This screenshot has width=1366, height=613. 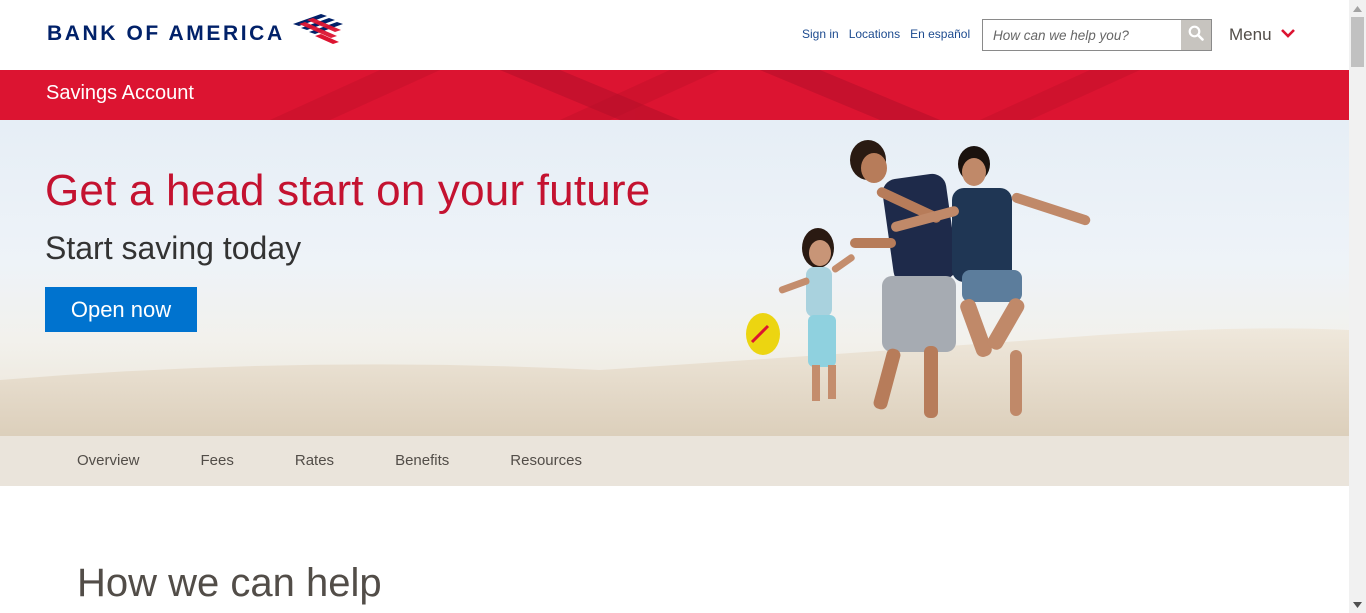 I want to click on nav-benefits: Benefits, so click(x=422, y=460).